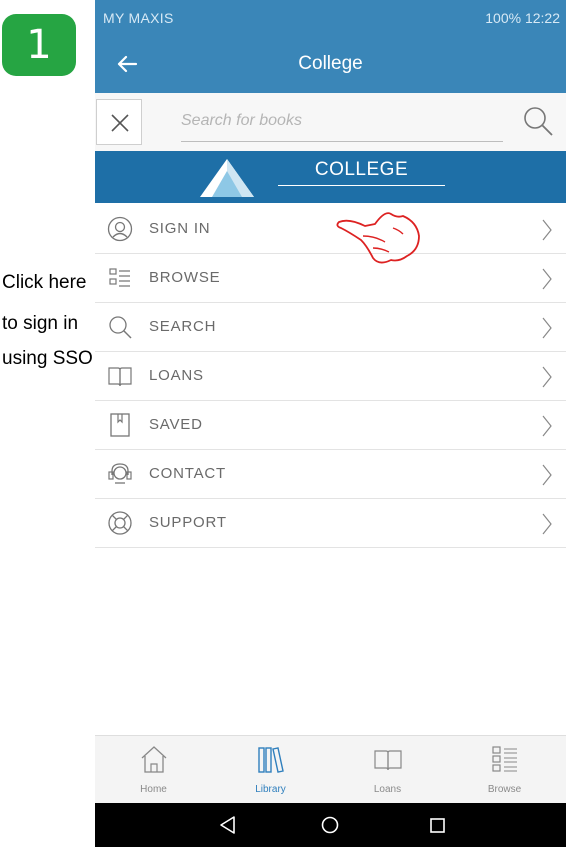  What do you see at coordinates (176, 424) in the screenshot?
I see `menu-item-label: SAVED` at bounding box center [176, 424].